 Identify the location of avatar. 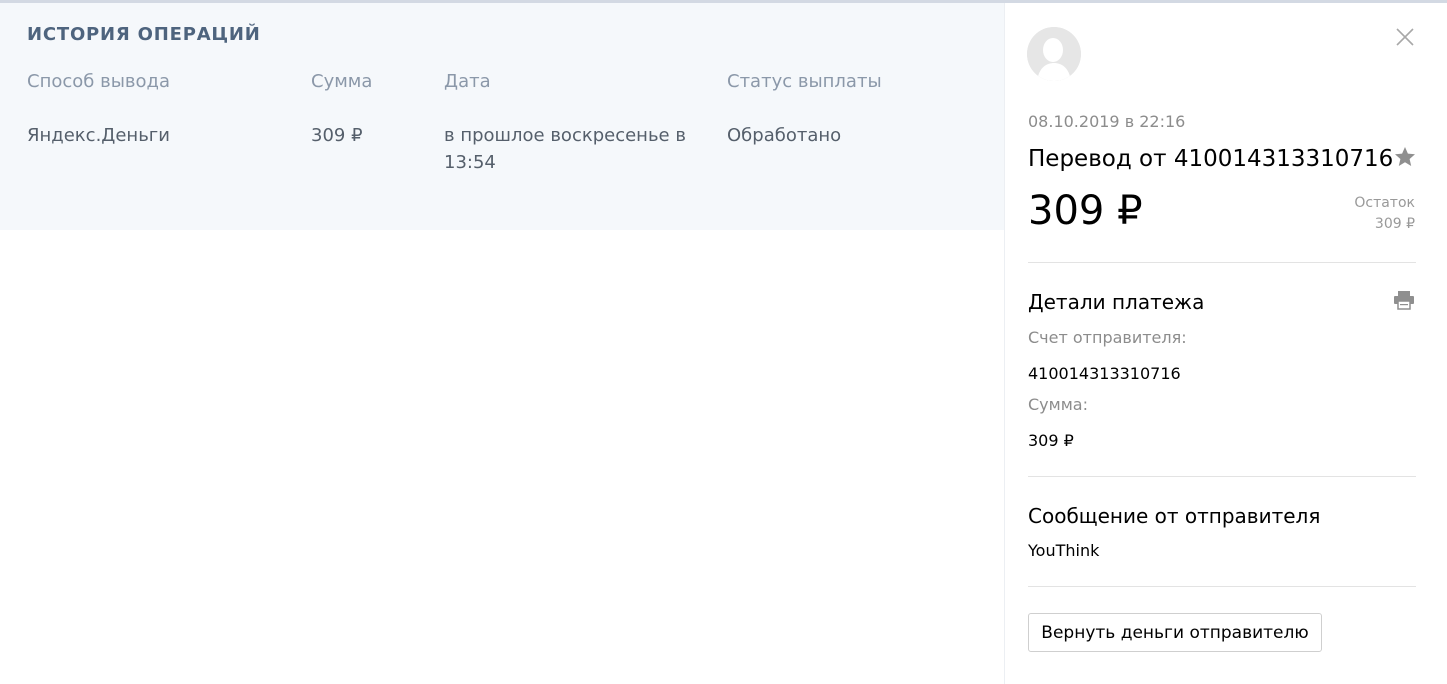
(1054, 54).